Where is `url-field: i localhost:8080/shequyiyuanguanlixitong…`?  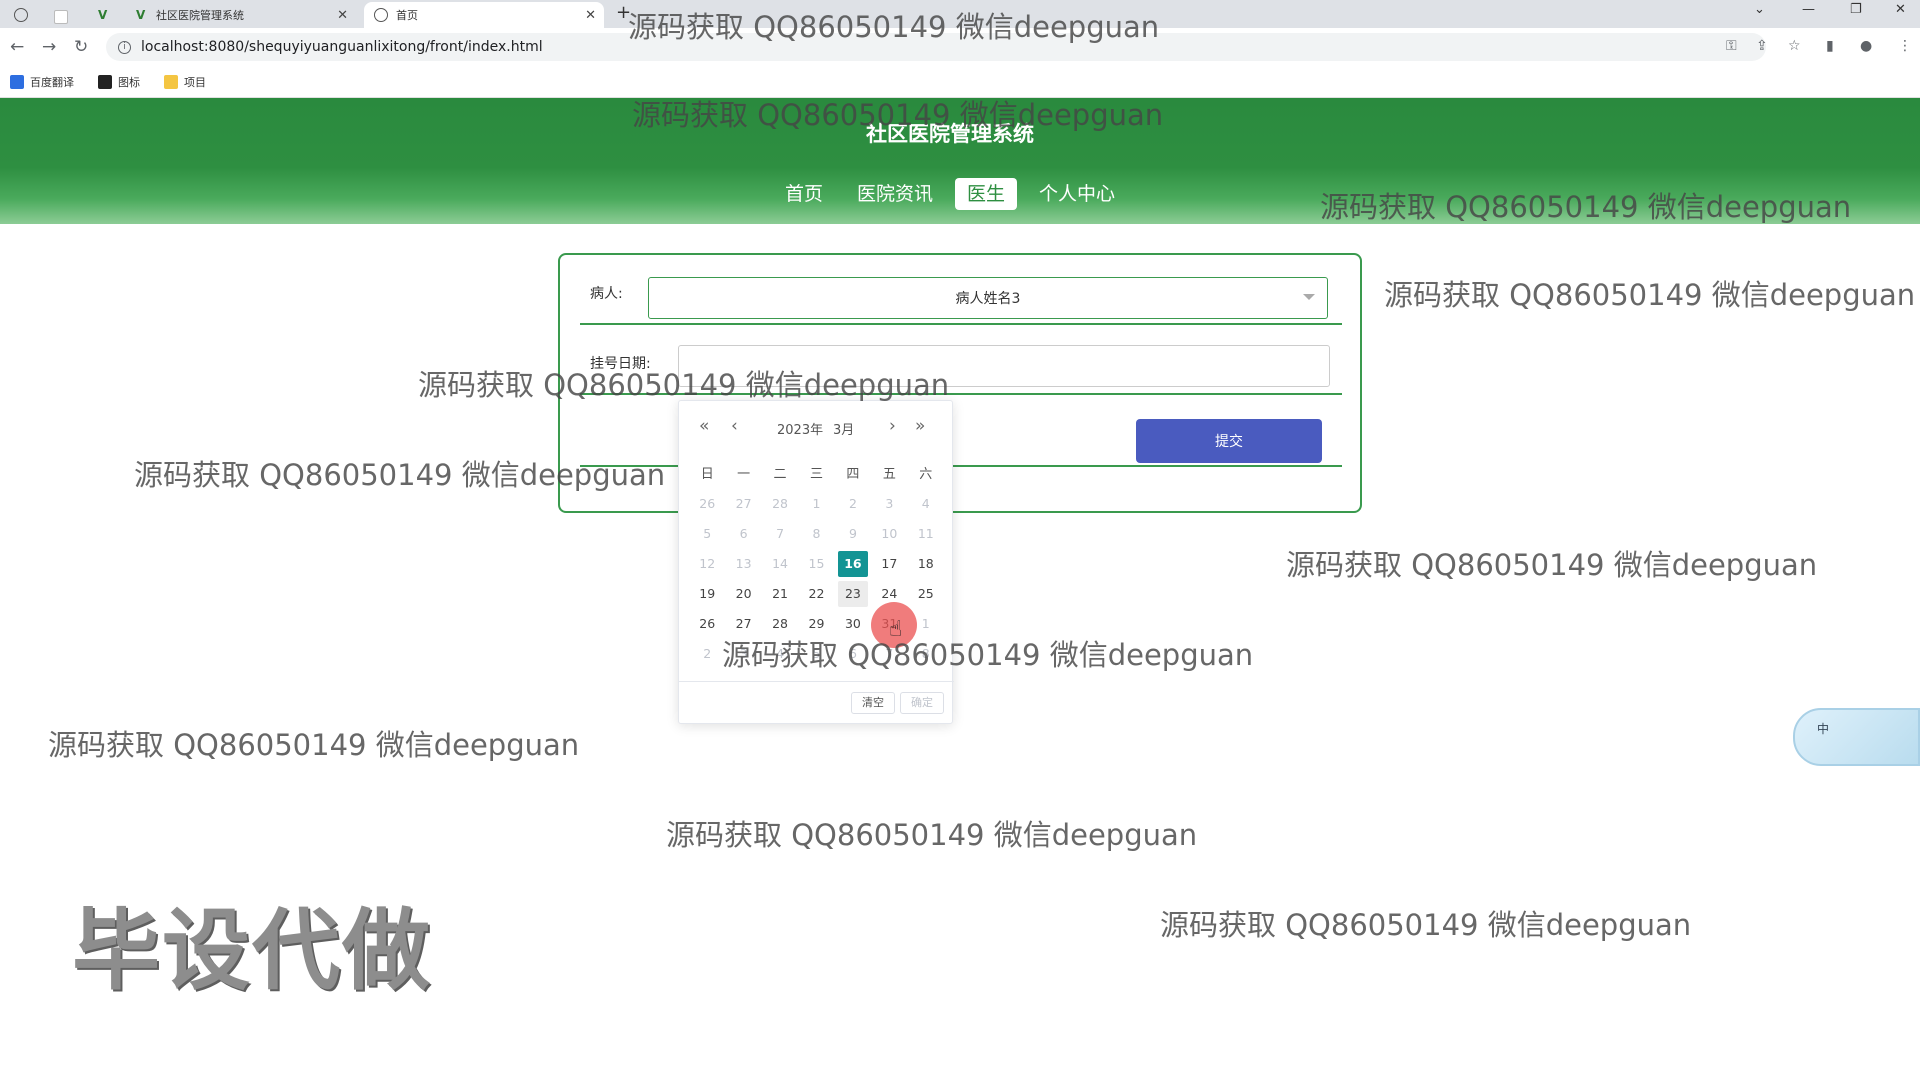 url-field: i localhost:8080/shequyiyuanguanlixitong… is located at coordinates (936, 47).